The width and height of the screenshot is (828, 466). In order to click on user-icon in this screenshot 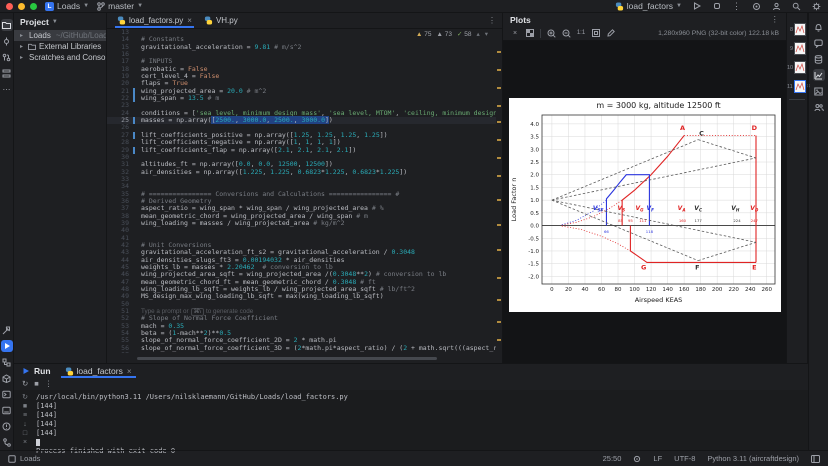, I will do `click(776, 6)`.